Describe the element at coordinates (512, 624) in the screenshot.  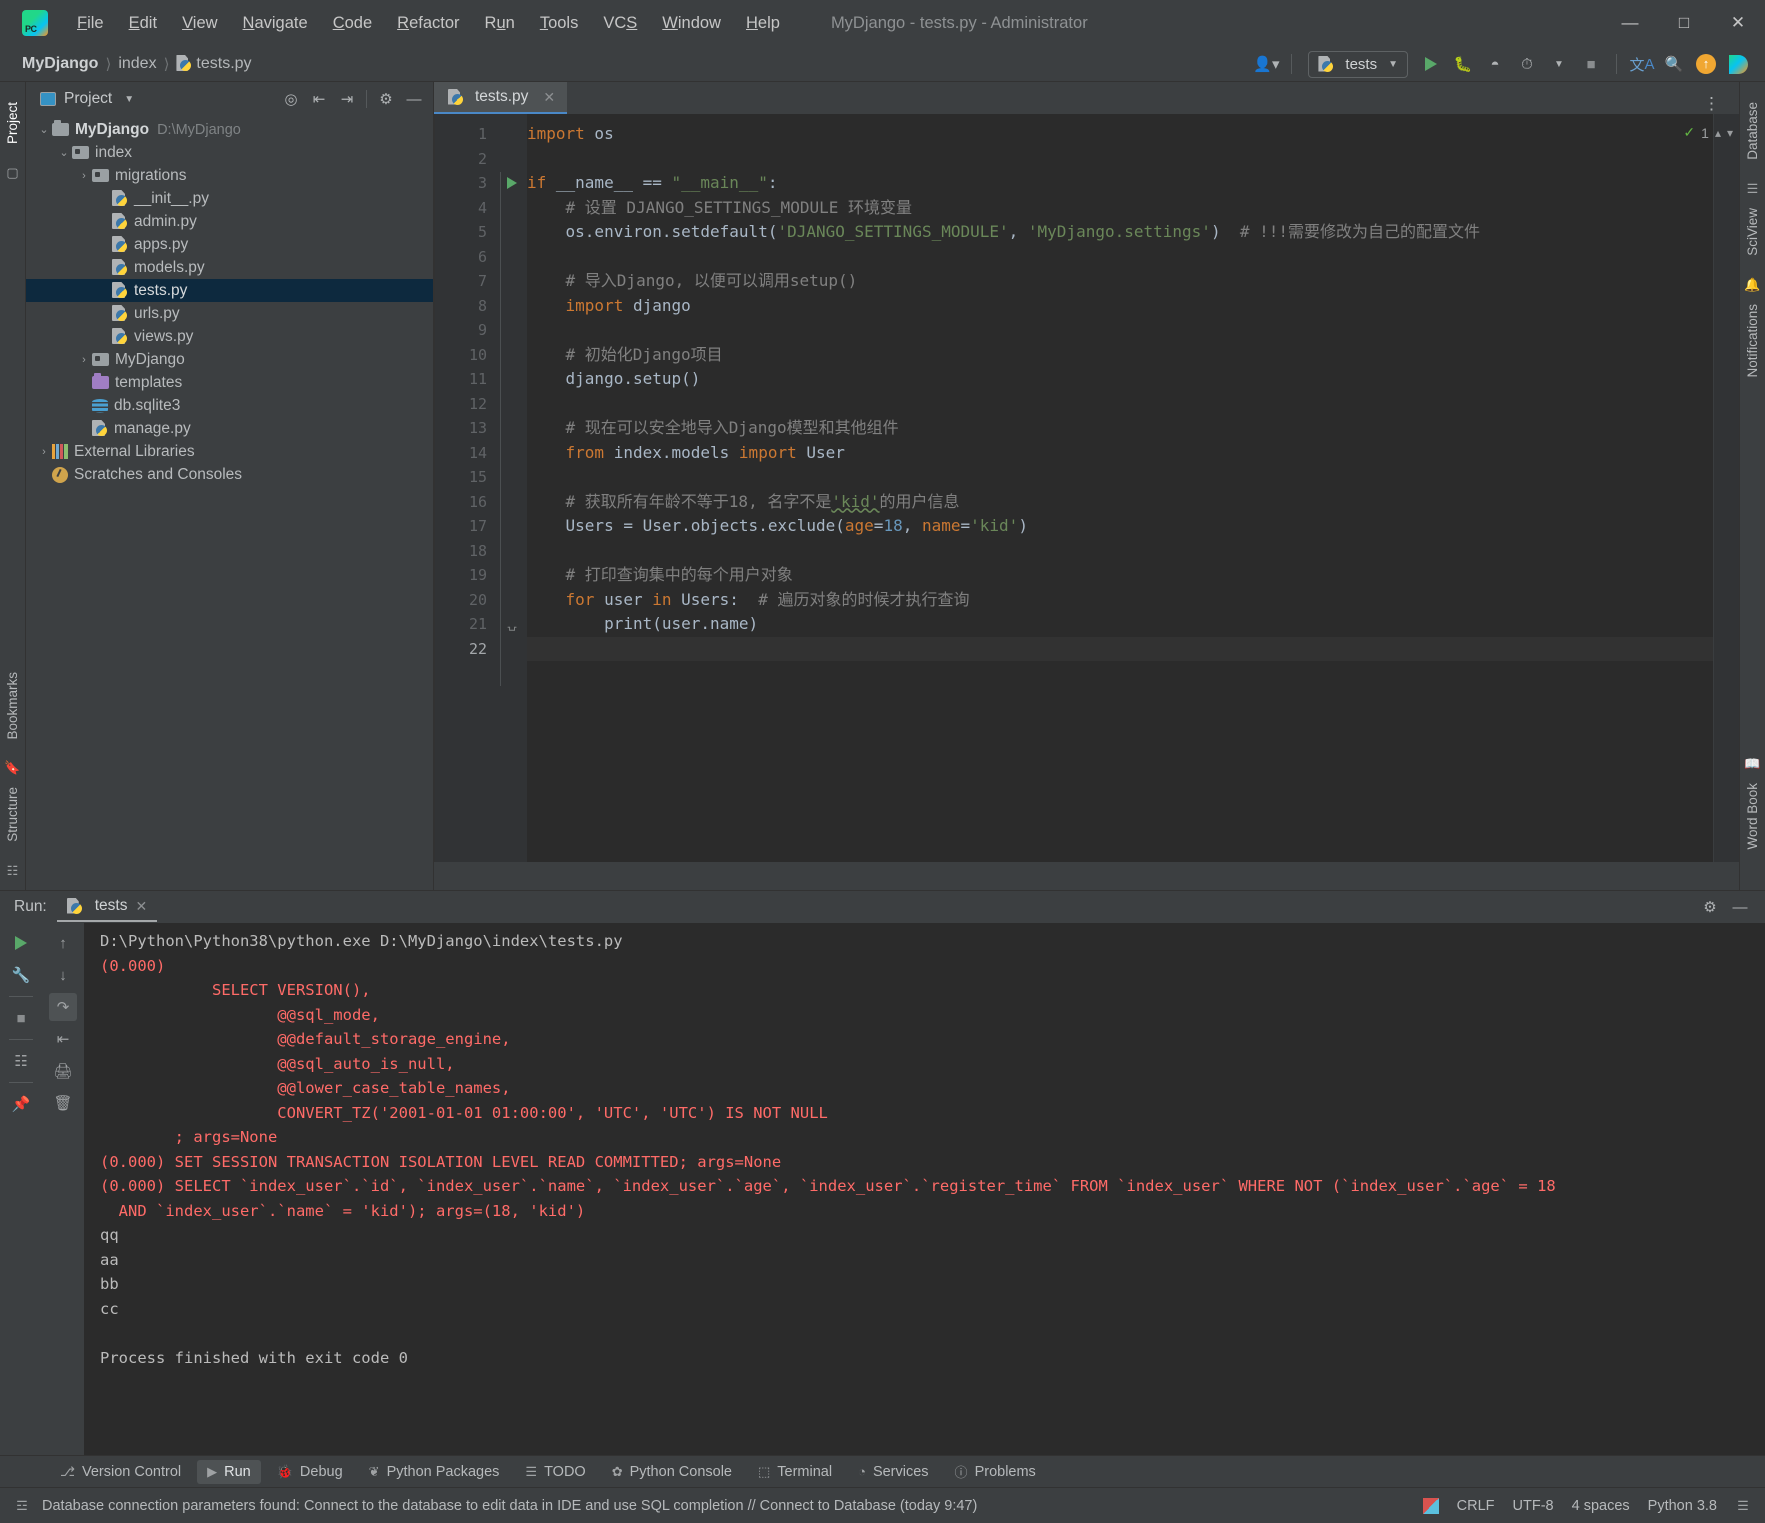
I see `fold-marker-icon: ⍽` at that location.